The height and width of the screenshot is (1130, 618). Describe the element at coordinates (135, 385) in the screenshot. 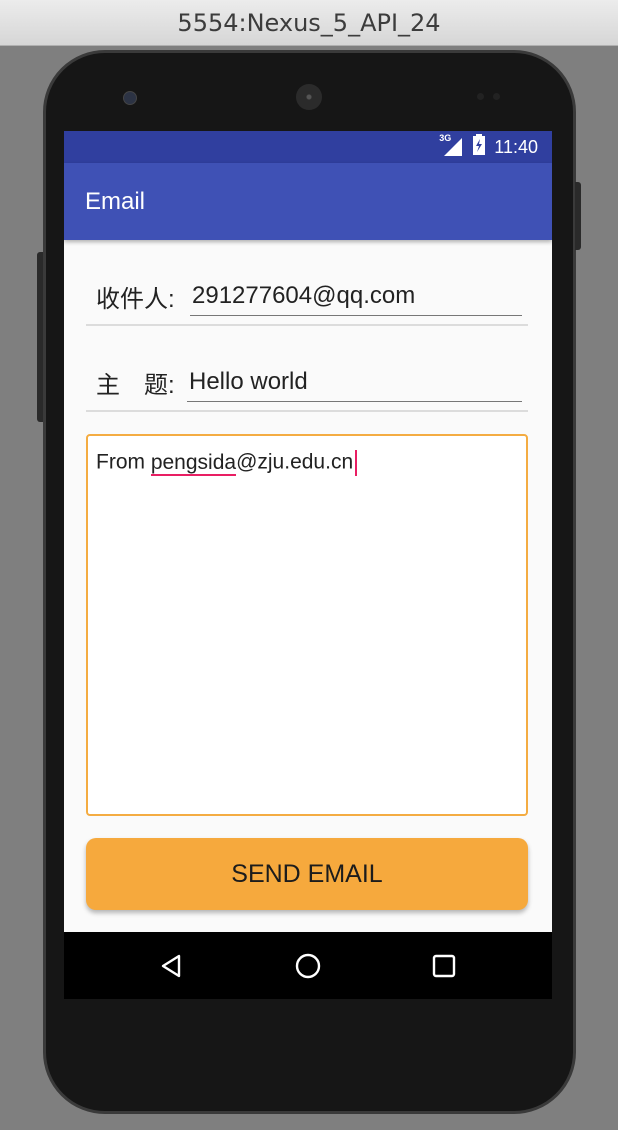

I see `subject-label: 主 题:` at that location.